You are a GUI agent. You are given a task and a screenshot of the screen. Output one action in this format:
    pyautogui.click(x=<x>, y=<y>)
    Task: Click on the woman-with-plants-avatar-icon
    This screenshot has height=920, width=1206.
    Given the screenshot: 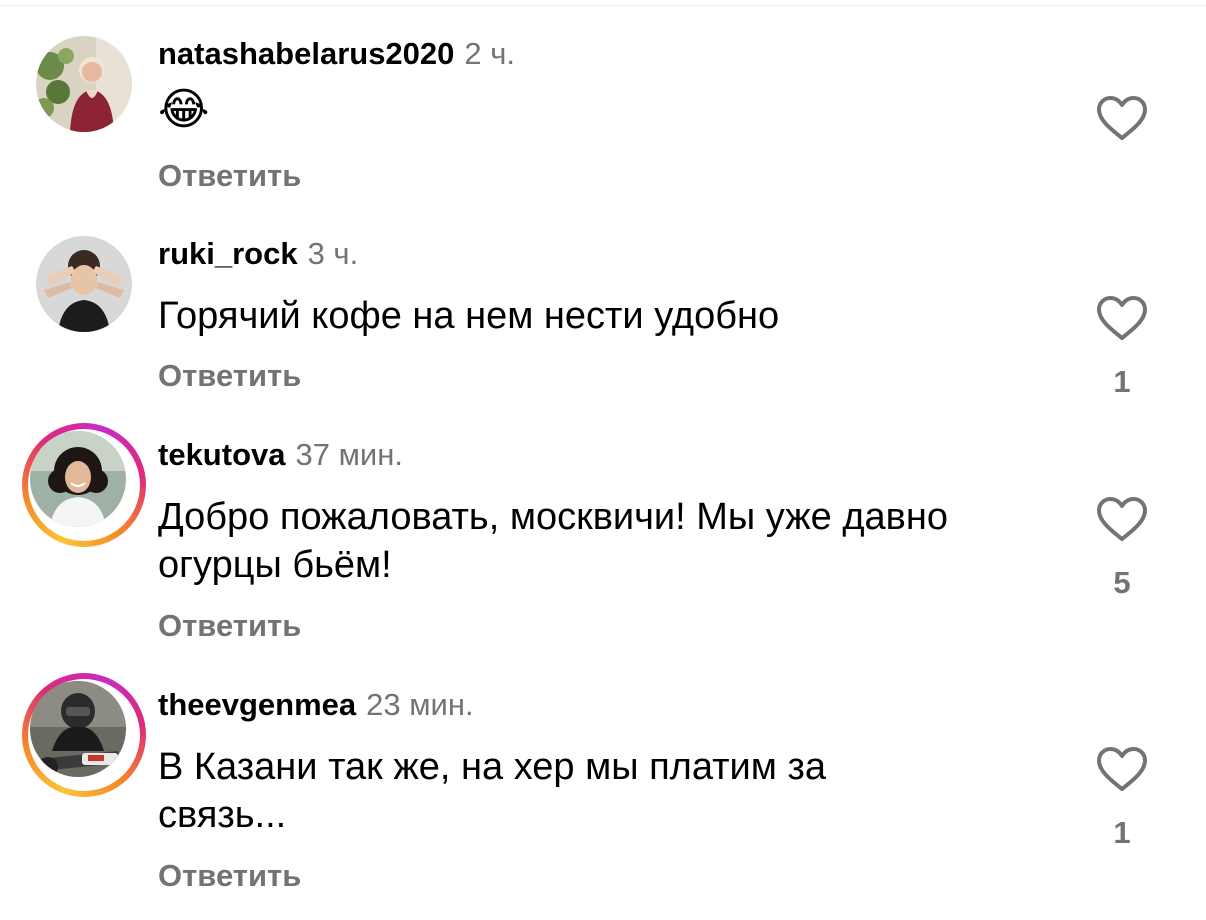 What is the action you would take?
    pyautogui.click(x=84, y=84)
    